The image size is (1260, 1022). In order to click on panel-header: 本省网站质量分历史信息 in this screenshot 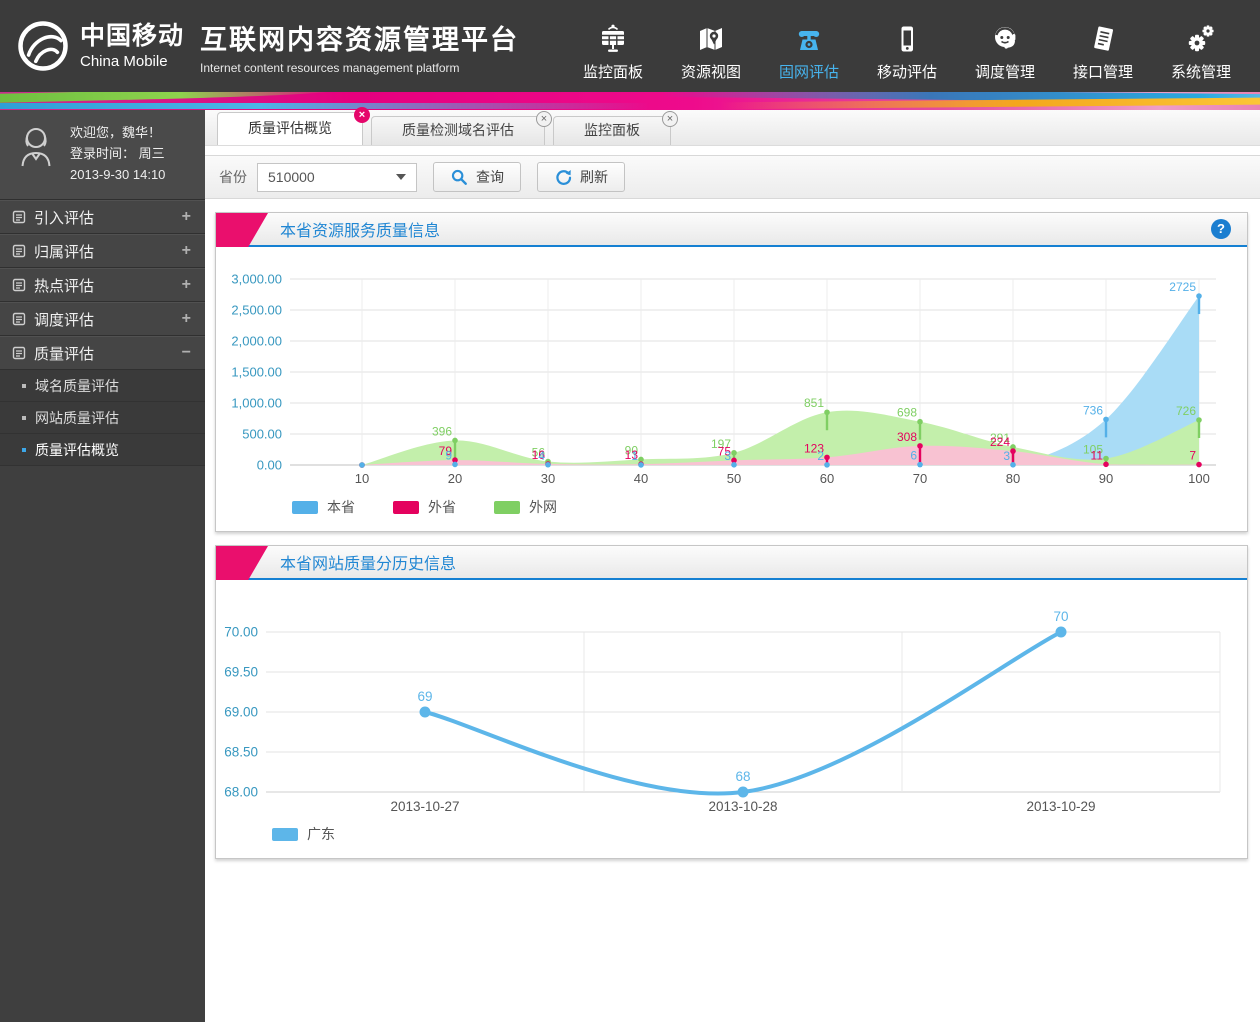, I will do `click(731, 563)`.